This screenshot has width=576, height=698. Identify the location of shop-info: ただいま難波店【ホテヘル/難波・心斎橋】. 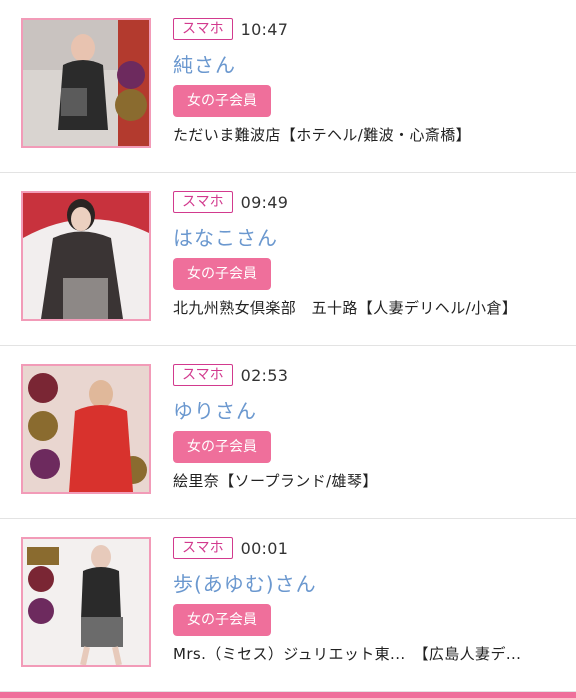
(322, 135).